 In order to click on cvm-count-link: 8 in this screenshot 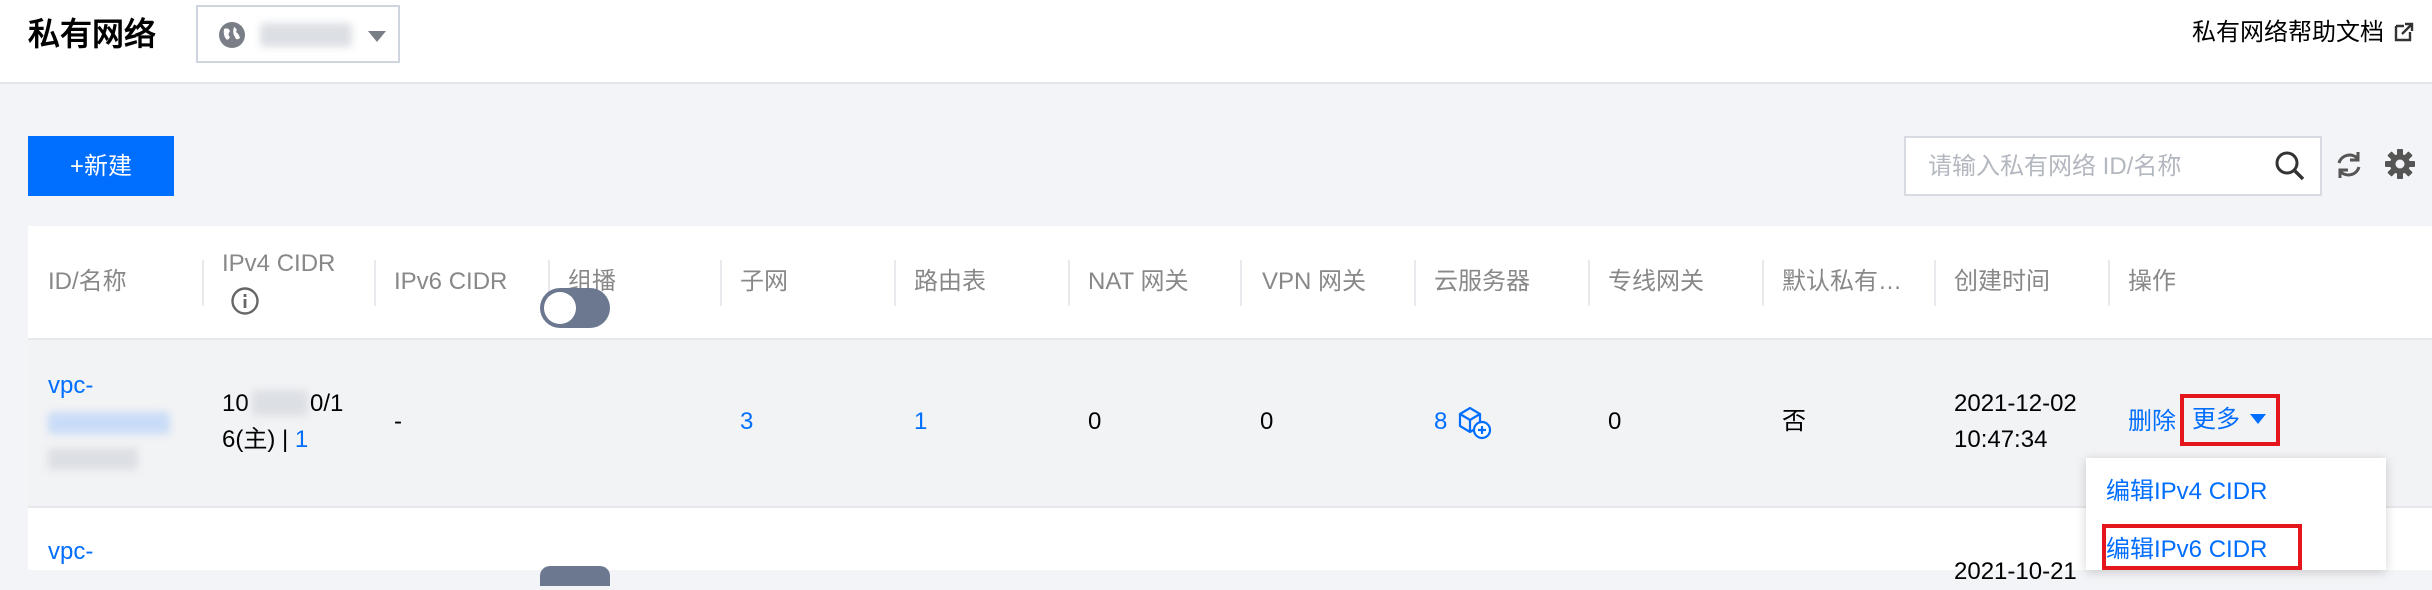, I will do `click(1440, 422)`.